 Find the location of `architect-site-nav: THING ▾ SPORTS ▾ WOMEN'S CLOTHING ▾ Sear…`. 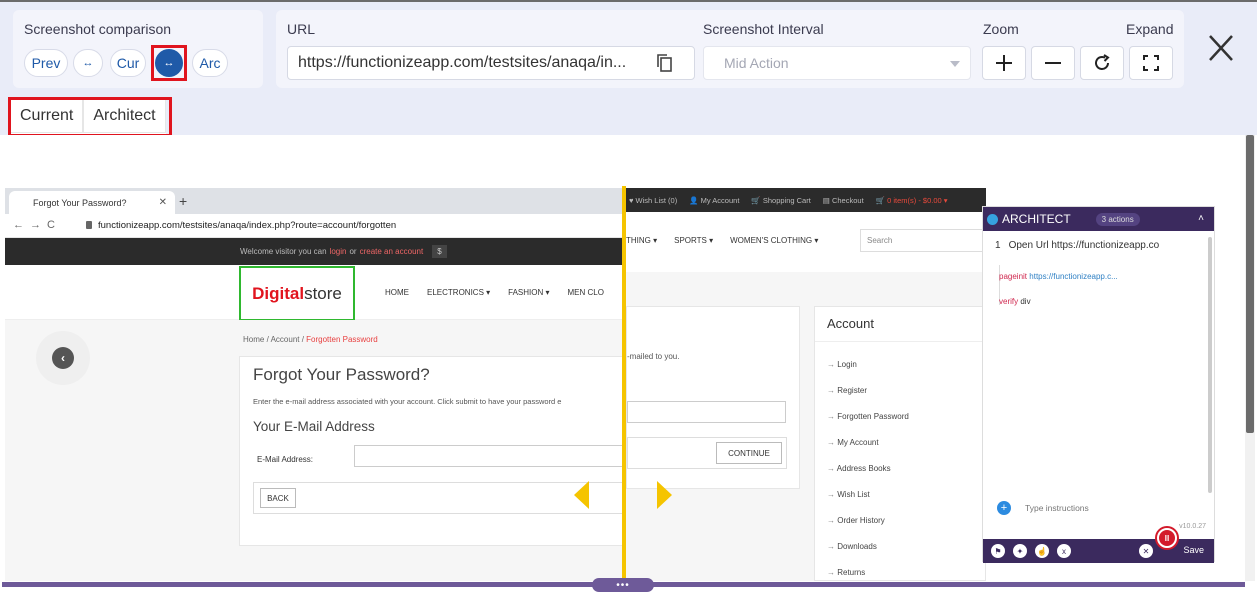

architect-site-nav: THING ▾ SPORTS ▾ WOMEN'S CLOTHING ▾ Sear… is located at coordinates (806, 242).